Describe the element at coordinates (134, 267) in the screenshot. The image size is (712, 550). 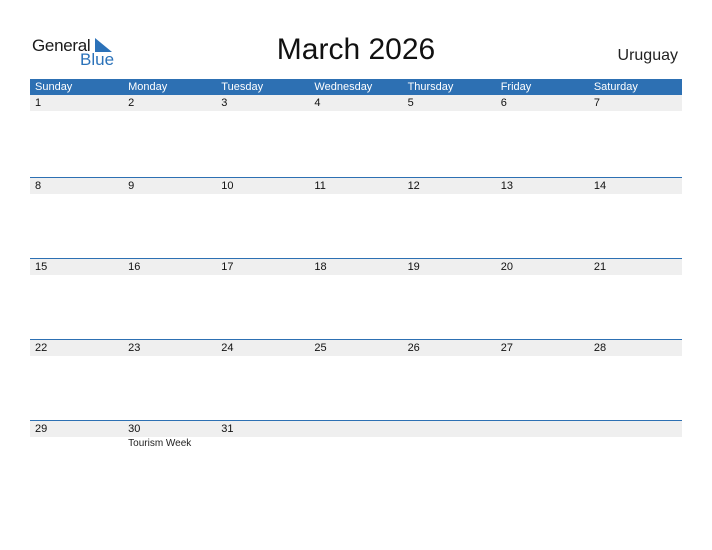
I see `day-number: 16` at that location.